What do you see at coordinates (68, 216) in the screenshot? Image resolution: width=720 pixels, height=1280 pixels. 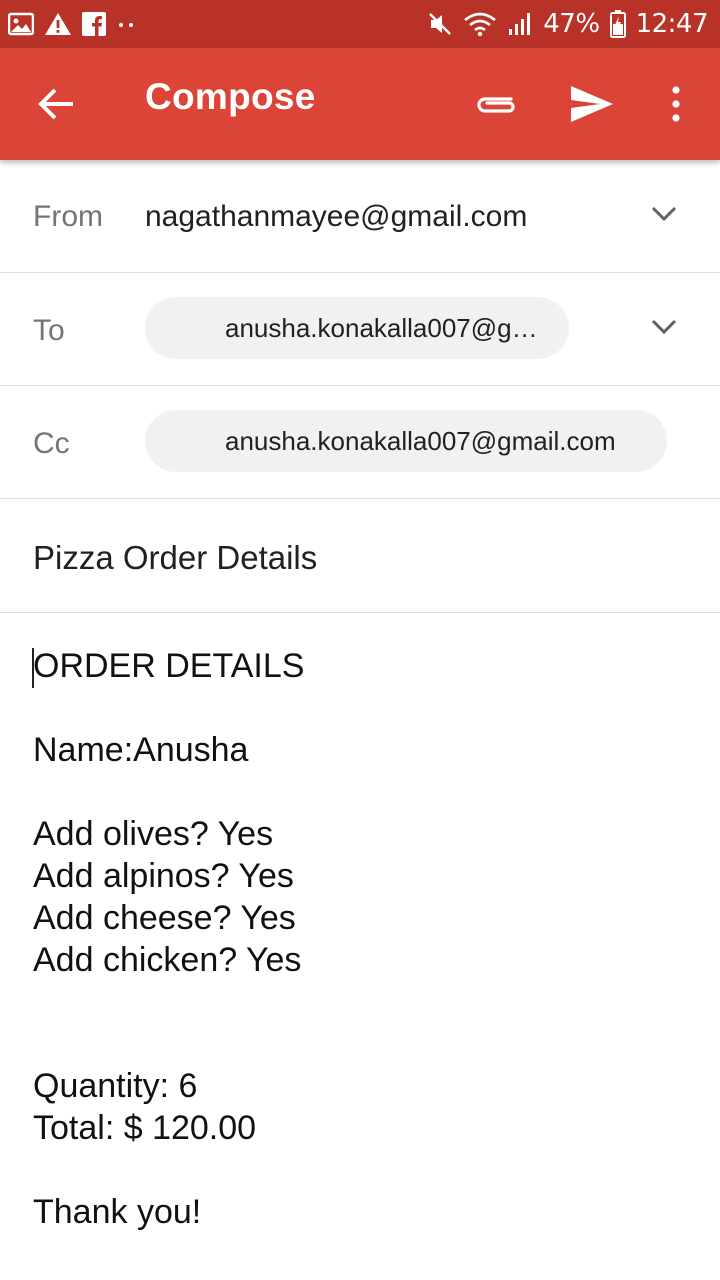 I see `from-label: From` at bounding box center [68, 216].